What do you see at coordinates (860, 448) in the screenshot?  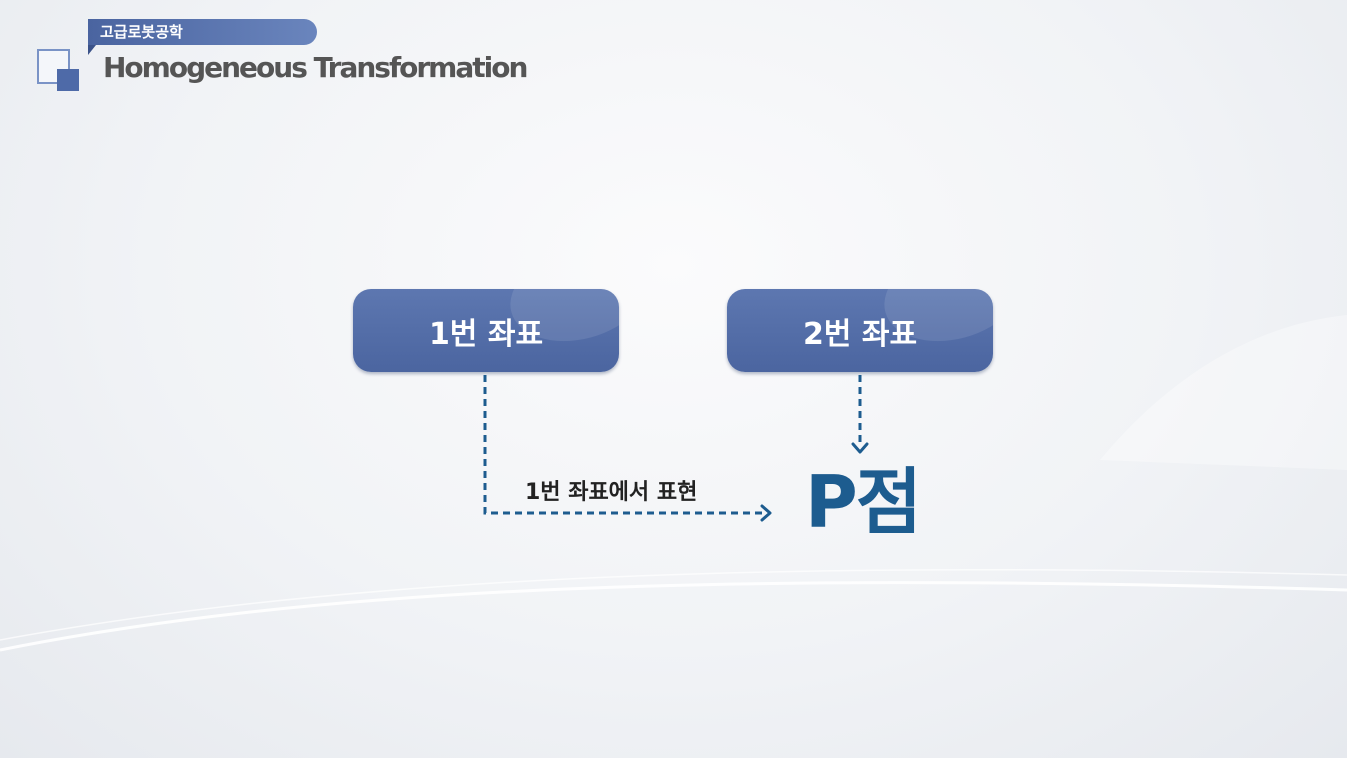 I see `arrowhead-down` at bounding box center [860, 448].